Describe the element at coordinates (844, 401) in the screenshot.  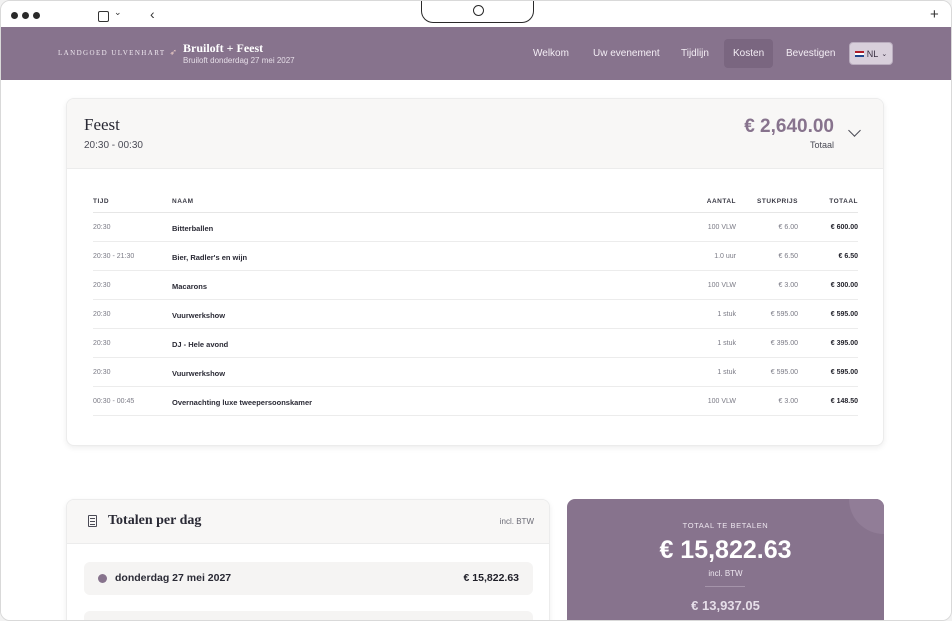
I see `cell-totaal: € 148.50` at that location.